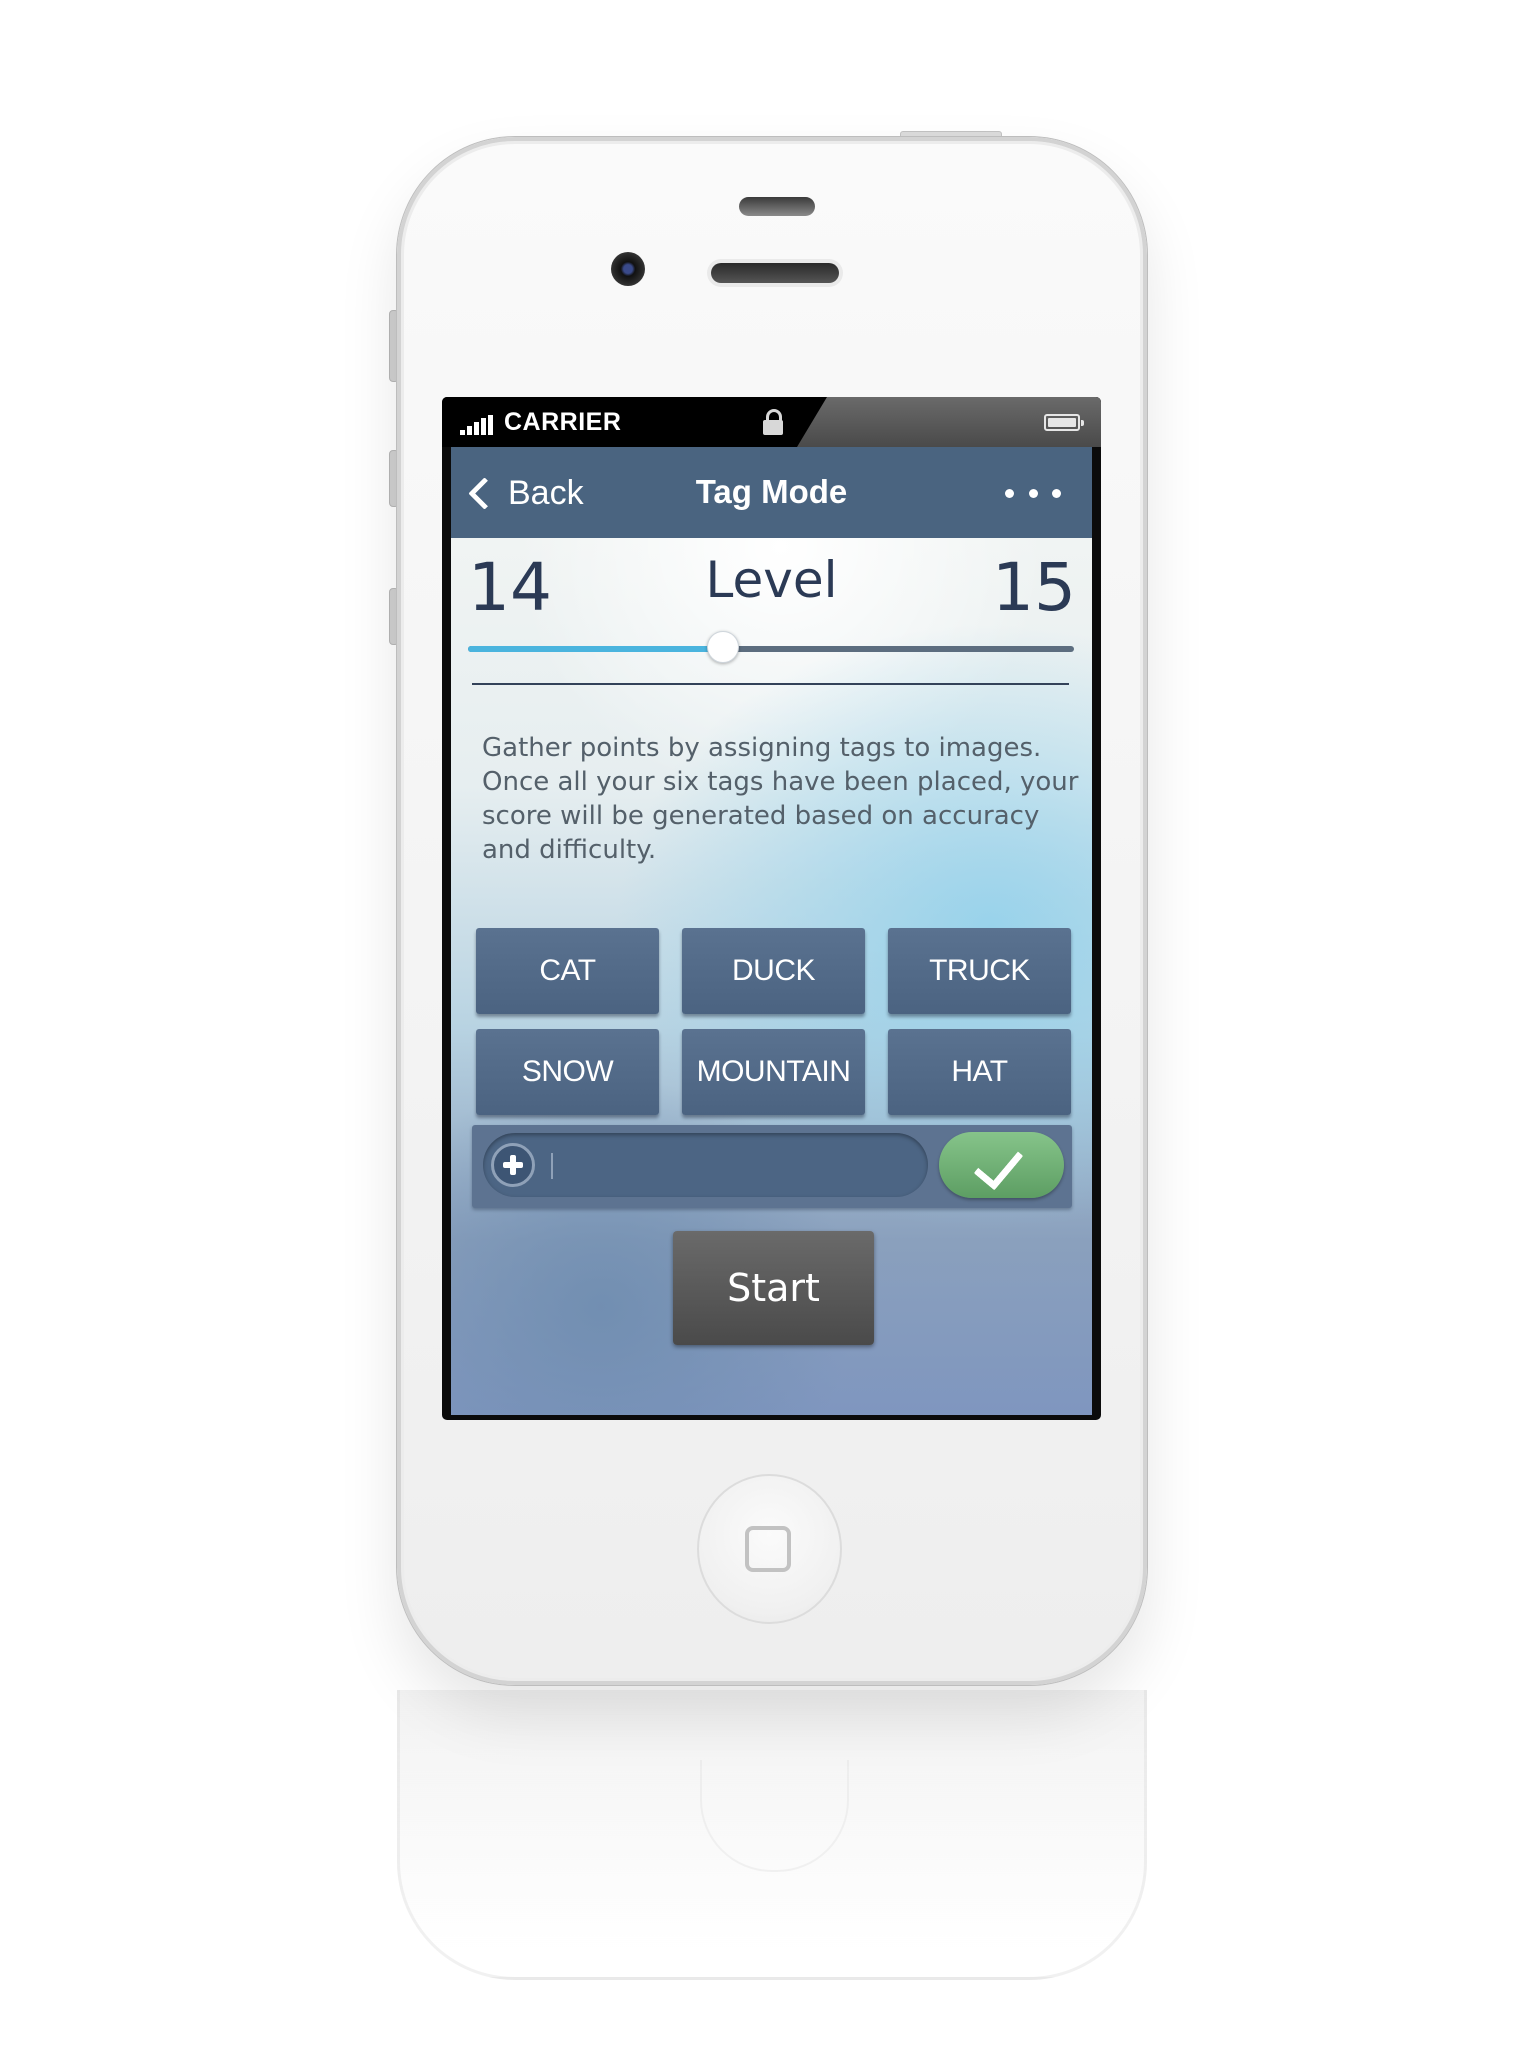 The image size is (1536, 2048). I want to click on slider-fill, so click(595, 649).